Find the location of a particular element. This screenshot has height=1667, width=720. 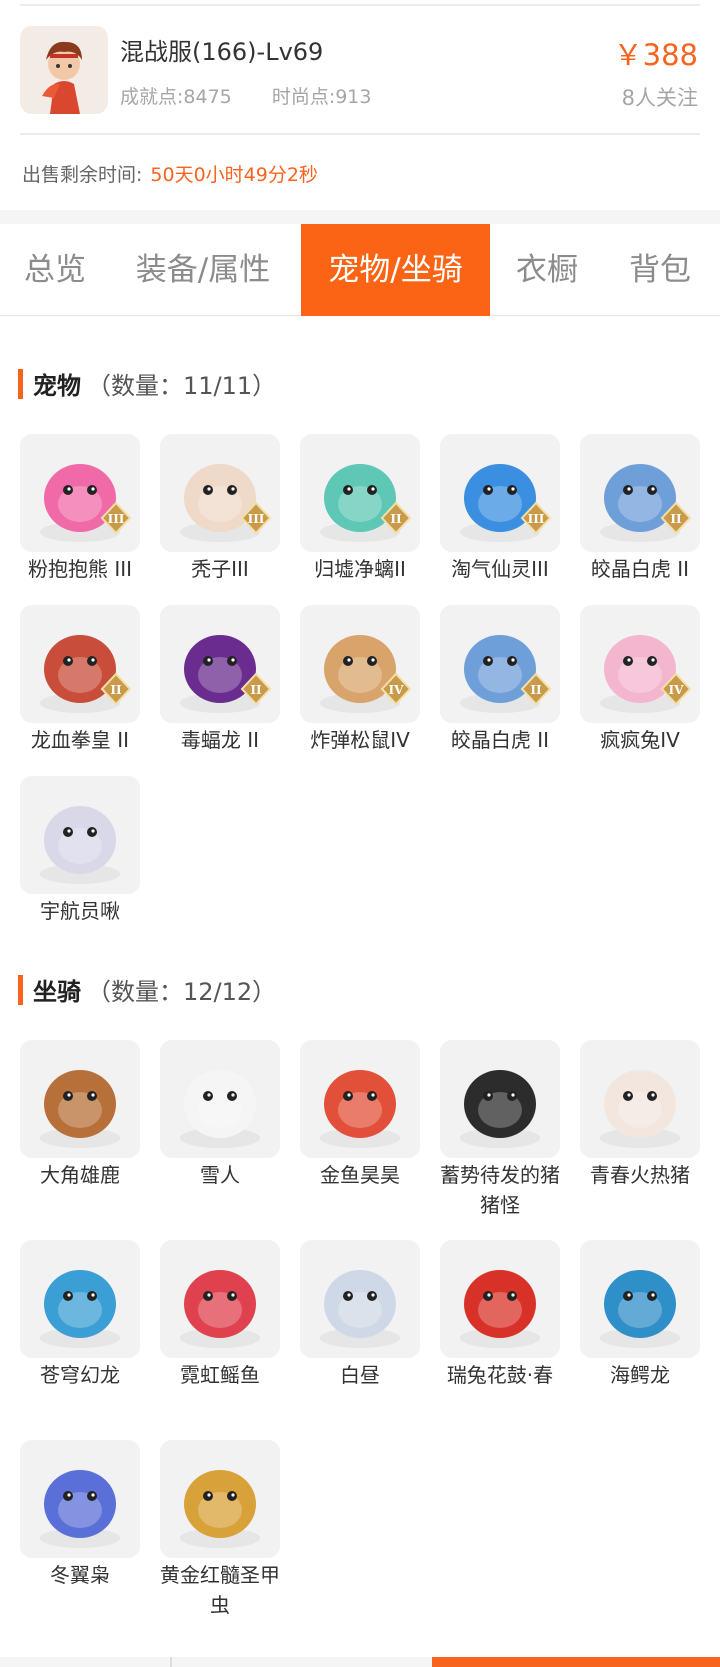

tab-overview: 总览 is located at coordinates (55, 270).